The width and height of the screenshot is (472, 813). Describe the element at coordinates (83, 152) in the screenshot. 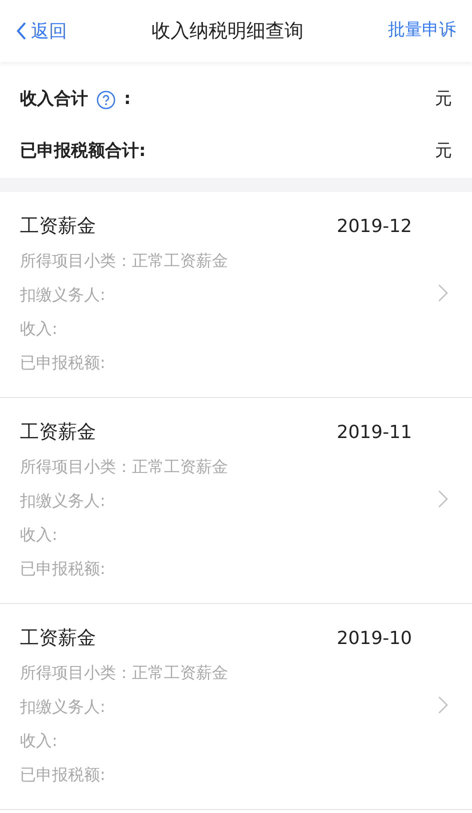

I see `summary-label: 已申报税额合计:` at that location.